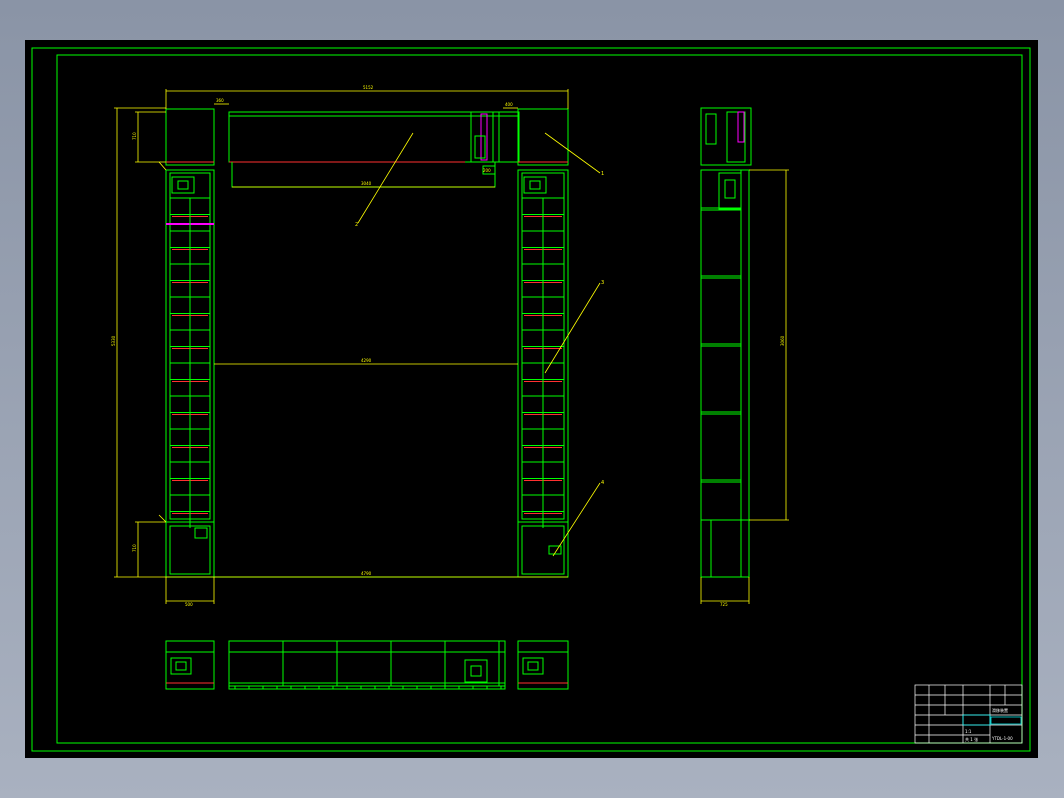 The height and width of the screenshot is (798, 1064). I want to click on drawing-scale: 1:1, so click(968, 731).